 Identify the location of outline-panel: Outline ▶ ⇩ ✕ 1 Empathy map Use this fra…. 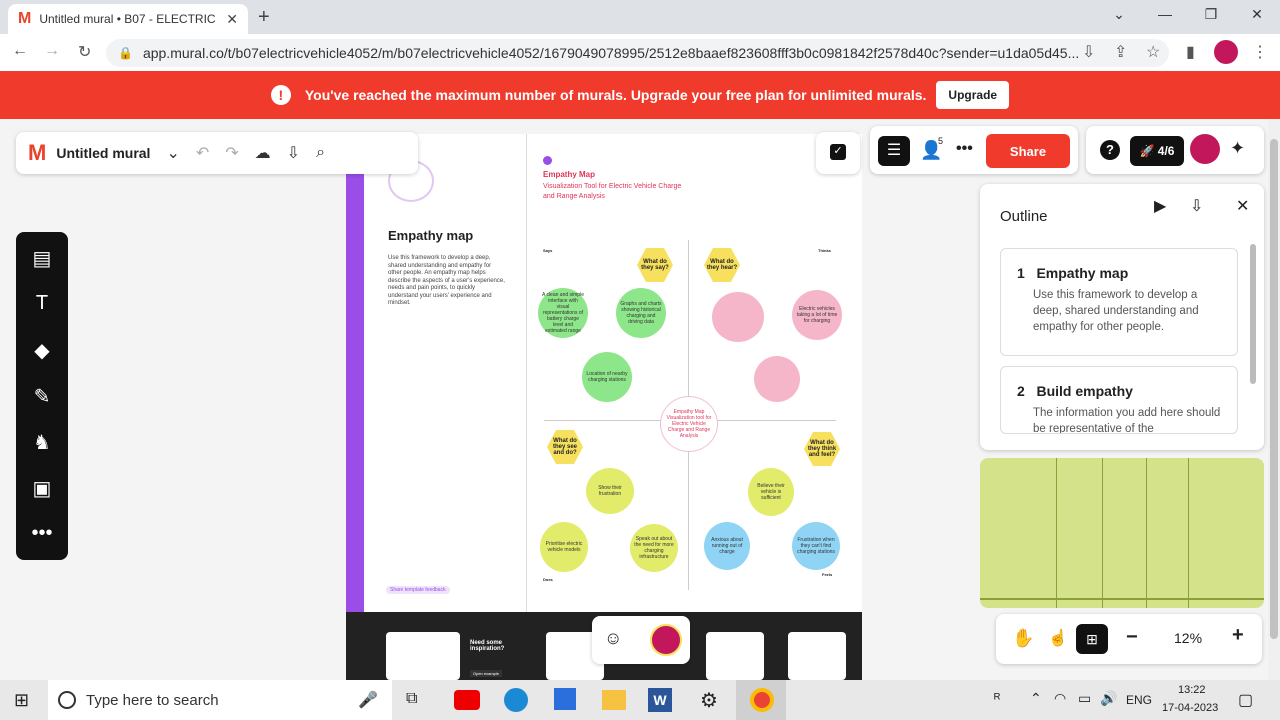
(1122, 317).